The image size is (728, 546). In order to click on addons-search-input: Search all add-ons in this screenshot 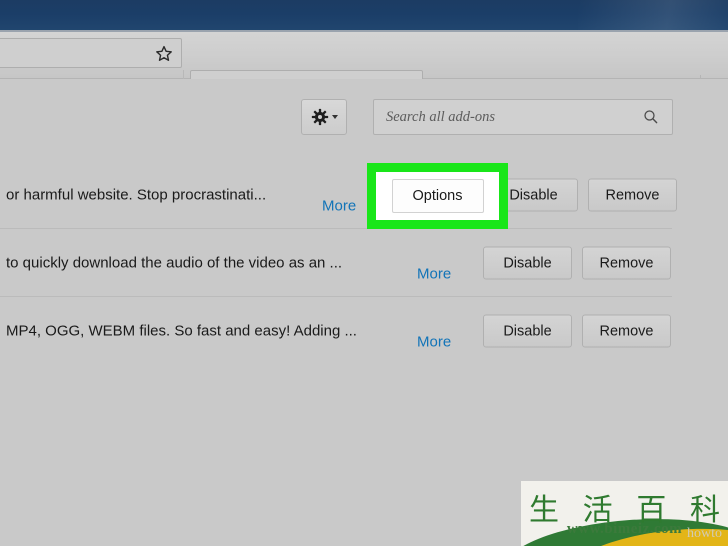, I will do `click(523, 117)`.